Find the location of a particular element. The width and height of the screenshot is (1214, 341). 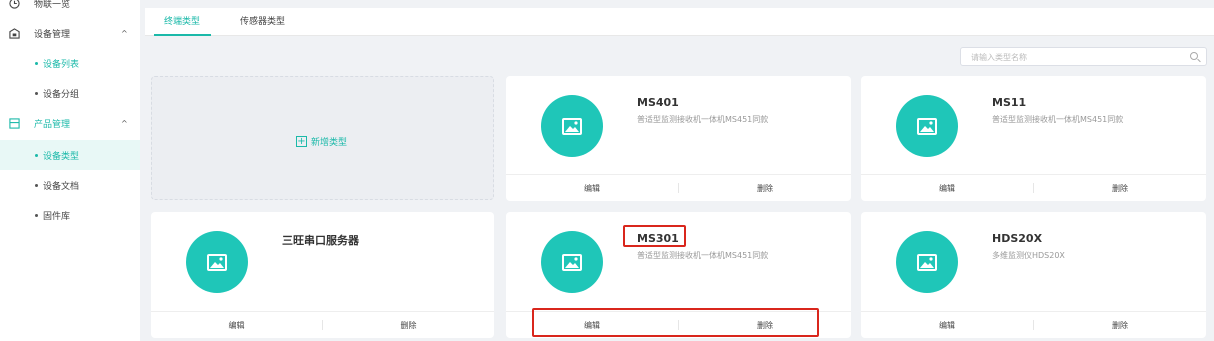

add-type-button: + 新增类型 is located at coordinates (321, 141).